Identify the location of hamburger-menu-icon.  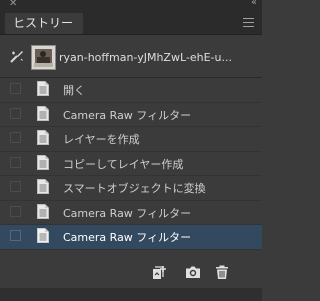
(248, 22).